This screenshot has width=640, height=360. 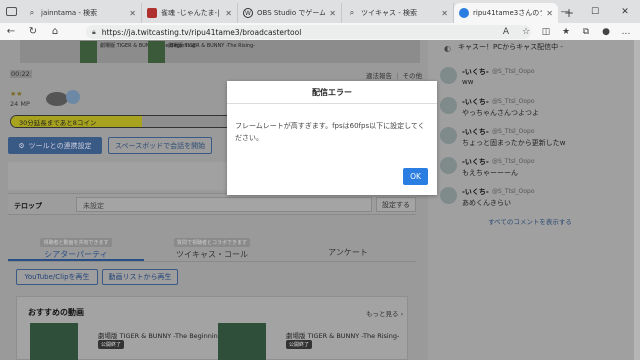 I want to click on lock-icon: 🔒︎, so click(x=94, y=31).